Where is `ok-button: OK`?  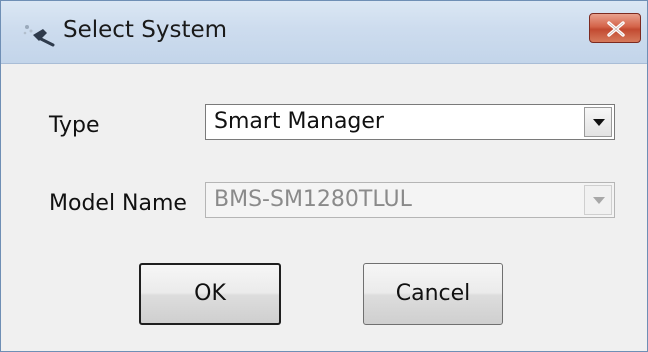
ok-button: OK is located at coordinates (210, 294).